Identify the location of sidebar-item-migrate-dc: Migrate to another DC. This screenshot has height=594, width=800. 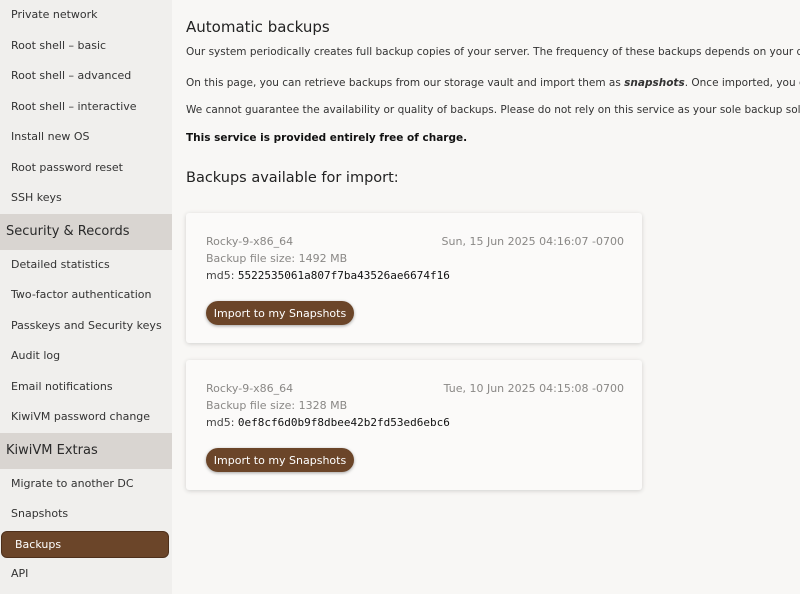
(86, 484).